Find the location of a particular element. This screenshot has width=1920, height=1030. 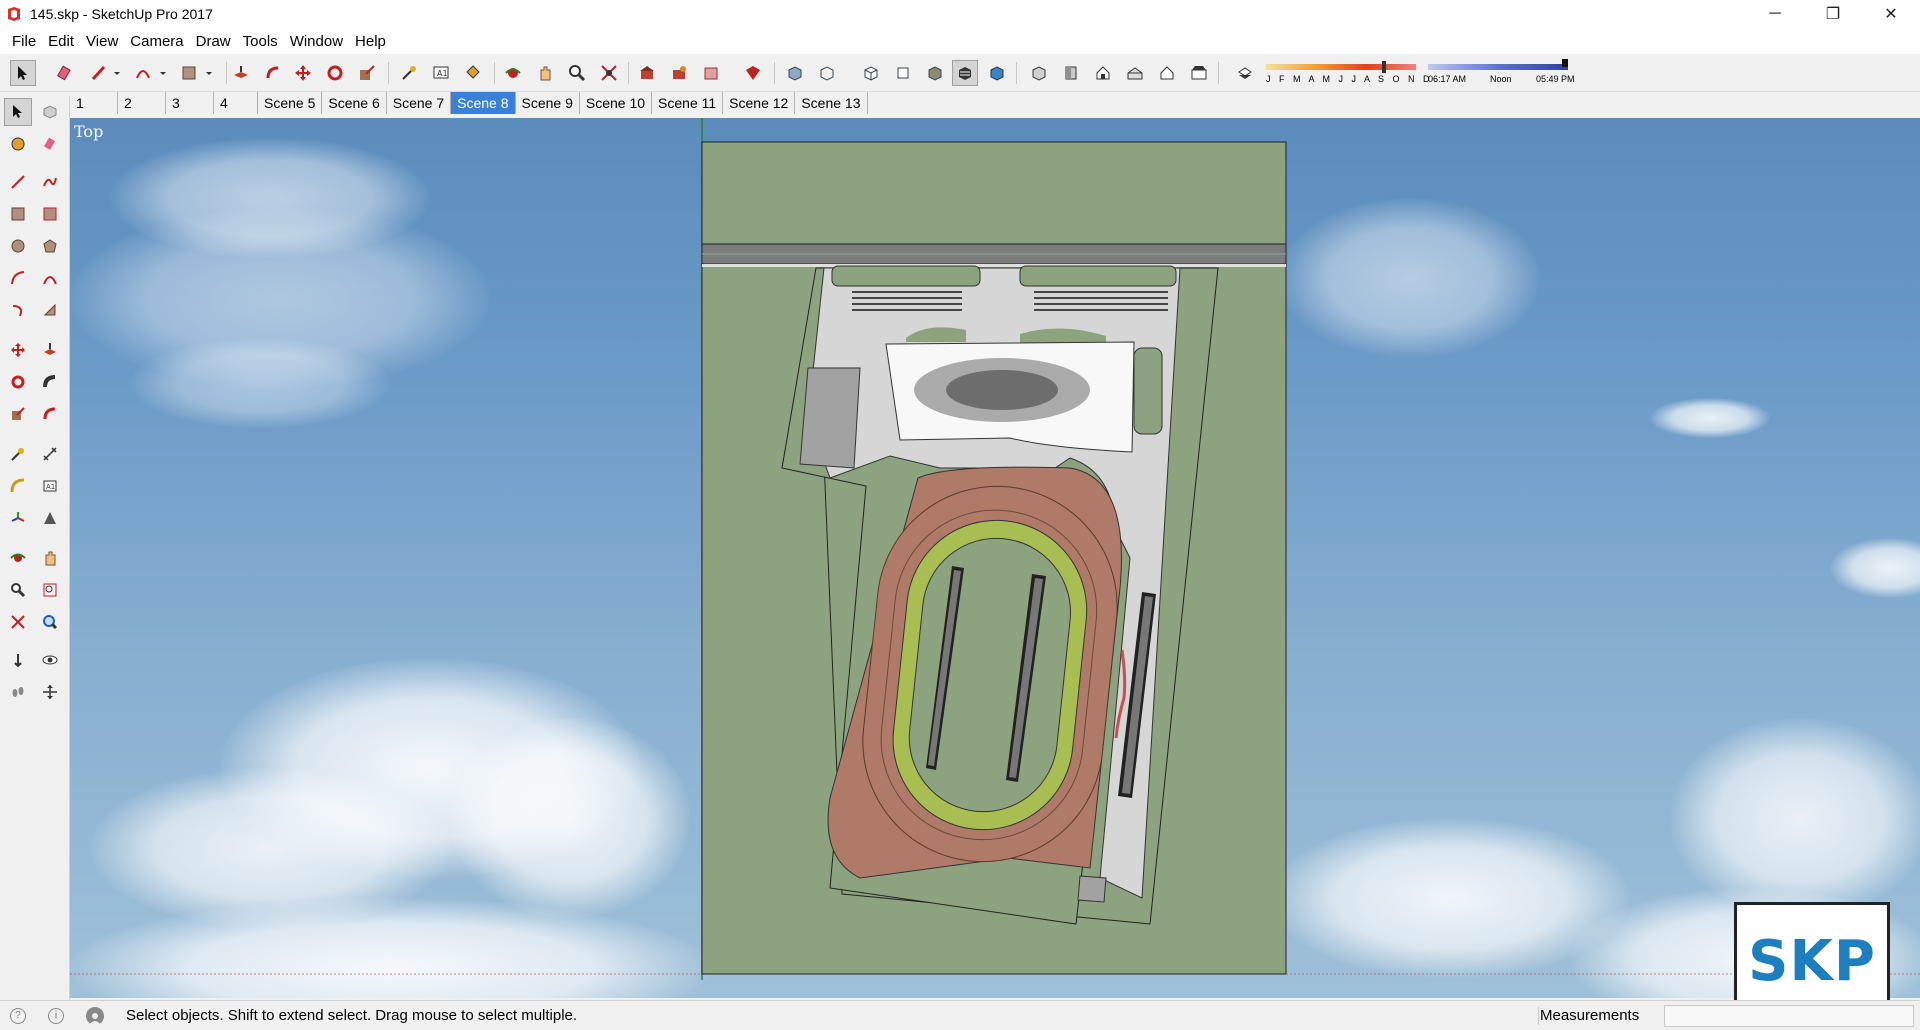

push-pull-icon is located at coordinates (50, 350).